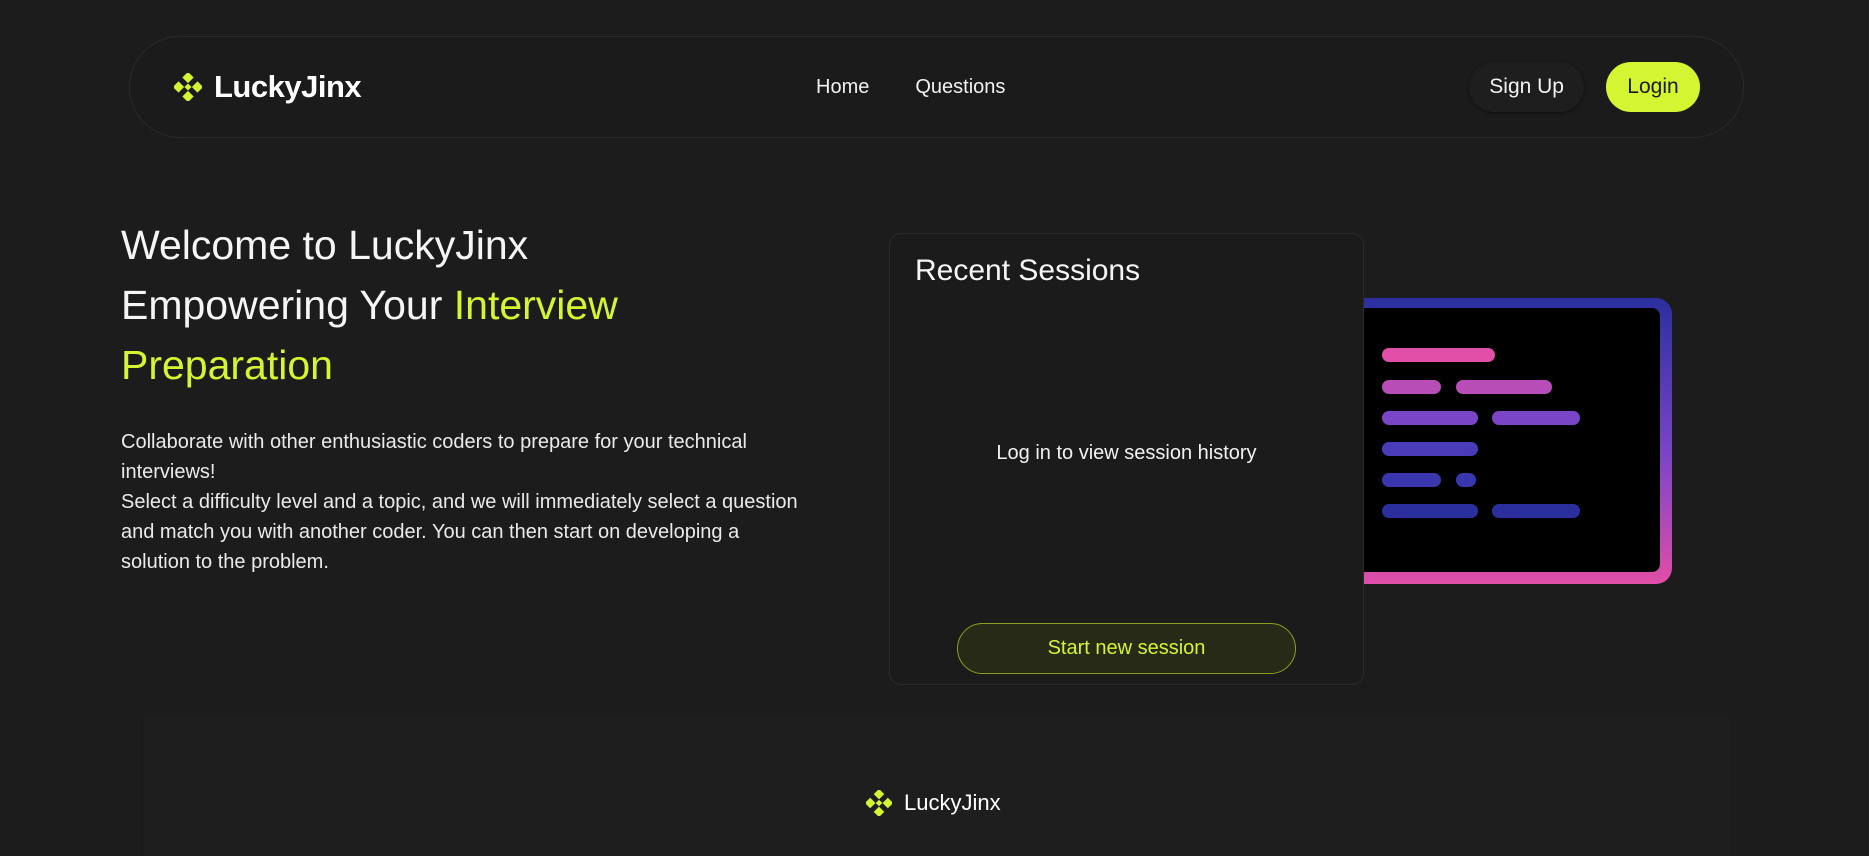  I want to click on code-editor-illustration, so click(1491, 441).